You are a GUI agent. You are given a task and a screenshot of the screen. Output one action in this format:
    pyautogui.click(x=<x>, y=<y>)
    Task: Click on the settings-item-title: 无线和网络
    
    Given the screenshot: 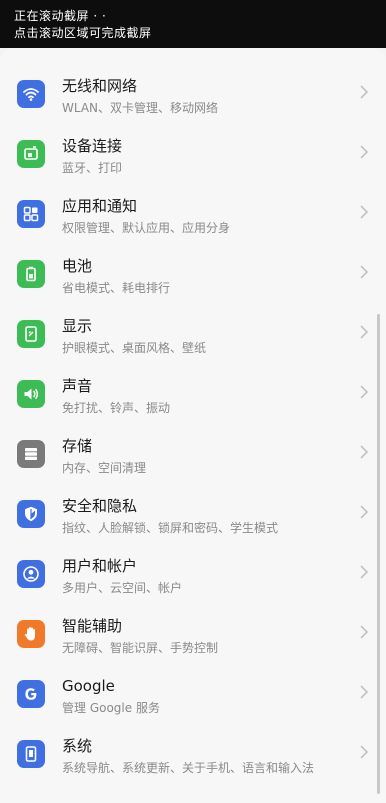 What is the action you would take?
    pyautogui.click(x=100, y=86)
    